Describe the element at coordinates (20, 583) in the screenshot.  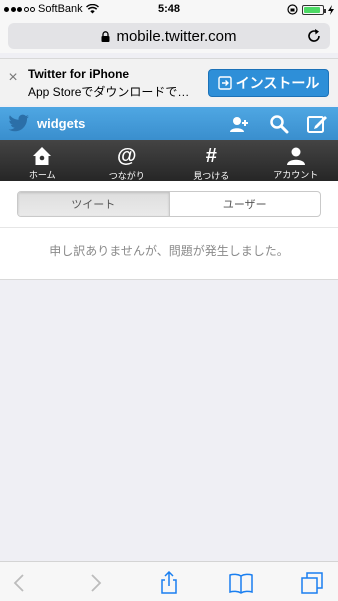
I see `back-icon` at that location.